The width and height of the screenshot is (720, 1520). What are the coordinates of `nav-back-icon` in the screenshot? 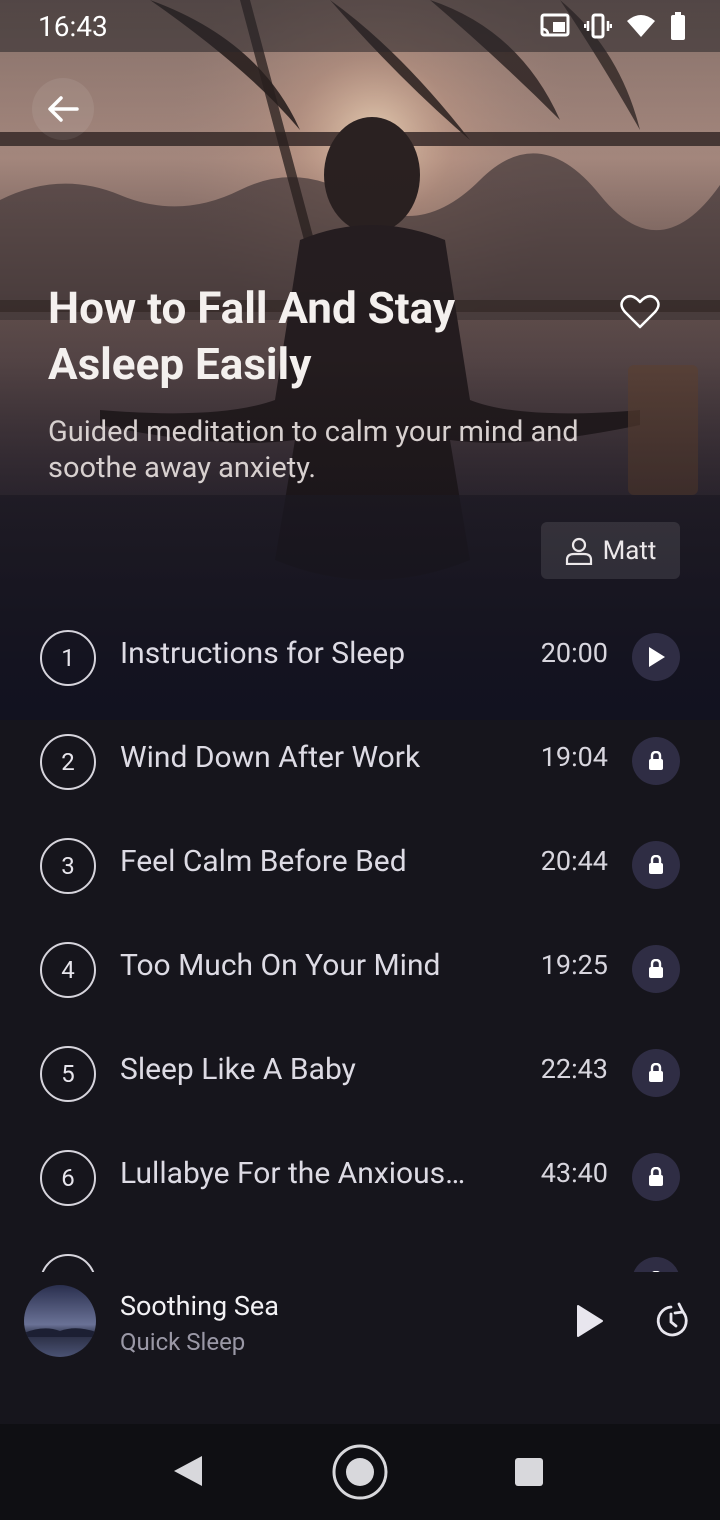 It's located at (188, 1471).